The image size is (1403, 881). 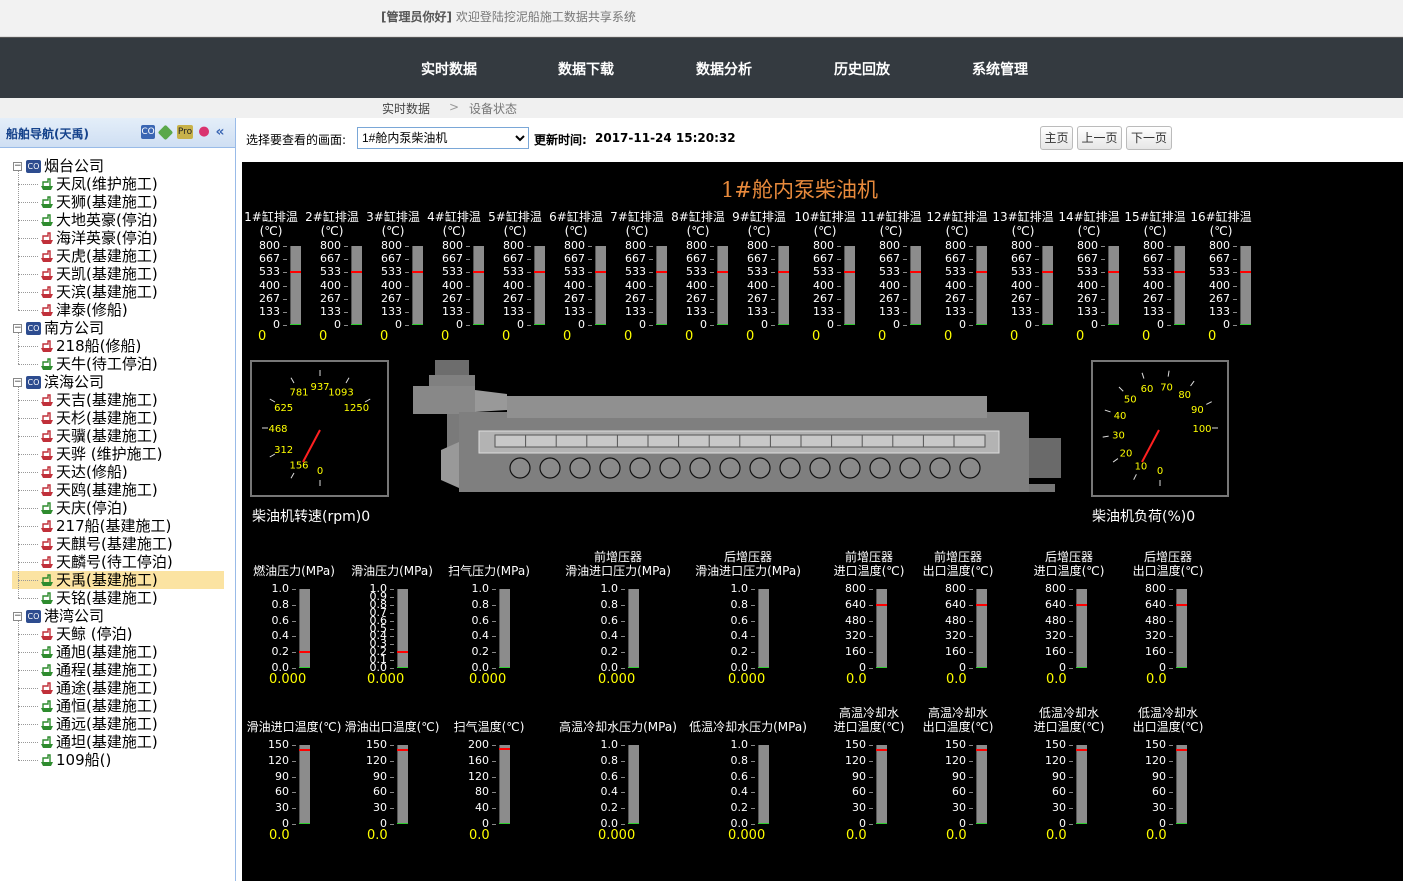 What do you see at coordinates (84, 310) in the screenshot?
I see `ship-node: 津泰(修船)` at bounding box center [84, 310].